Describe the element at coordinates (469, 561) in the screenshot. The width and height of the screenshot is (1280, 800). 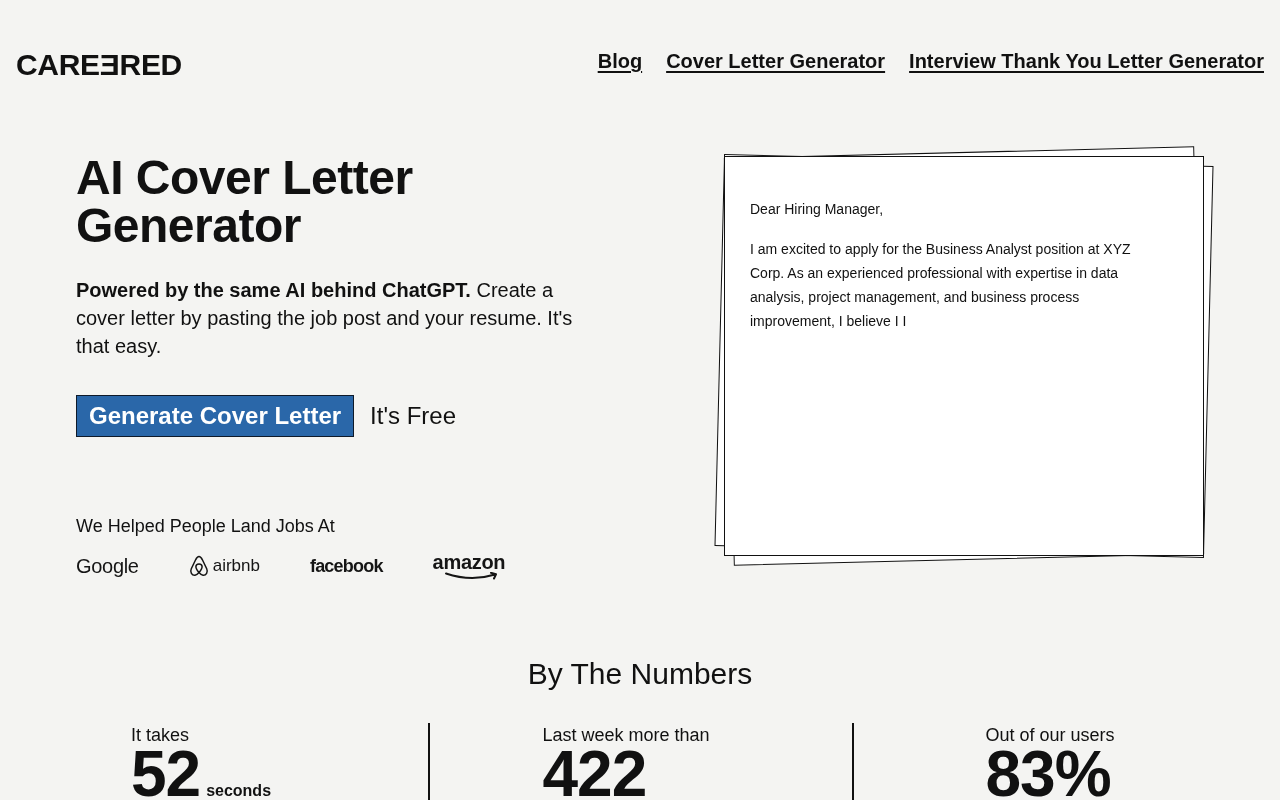
I see `company-logo: amazon` at that location.